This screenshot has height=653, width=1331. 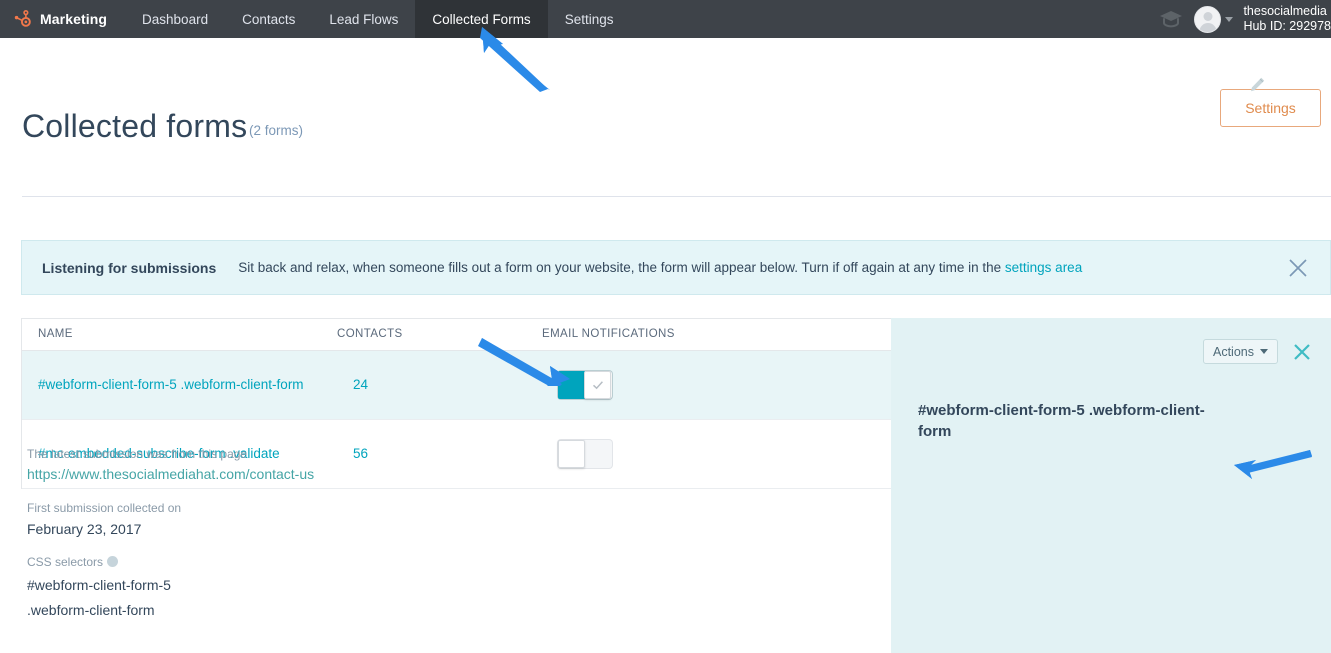 What do you see at coordinates (65, 562) in the screenshot?
I see `css-selectors-label-text: CSS selectors` at bounding box center [65, 562].